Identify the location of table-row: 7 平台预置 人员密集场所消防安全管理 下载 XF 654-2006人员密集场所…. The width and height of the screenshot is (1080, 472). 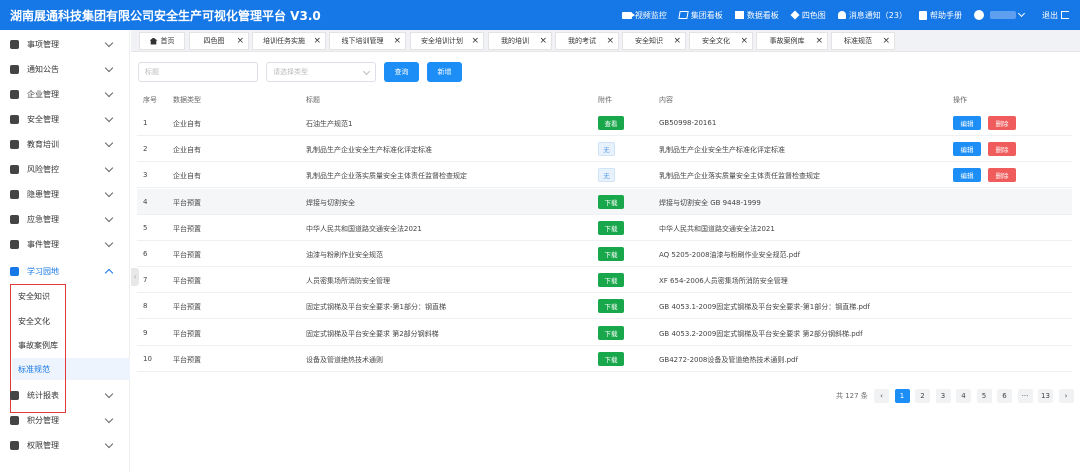
(604, 280).